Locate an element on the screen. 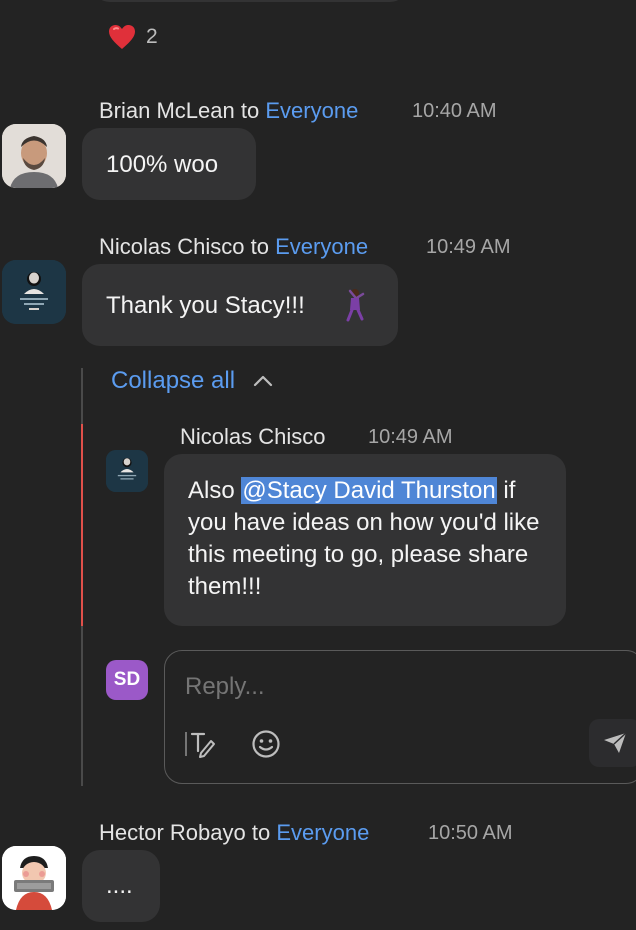 This screenshot has height=930, width=636. sender-name: Nicolas Chisco is located at coordinates (172, 246).